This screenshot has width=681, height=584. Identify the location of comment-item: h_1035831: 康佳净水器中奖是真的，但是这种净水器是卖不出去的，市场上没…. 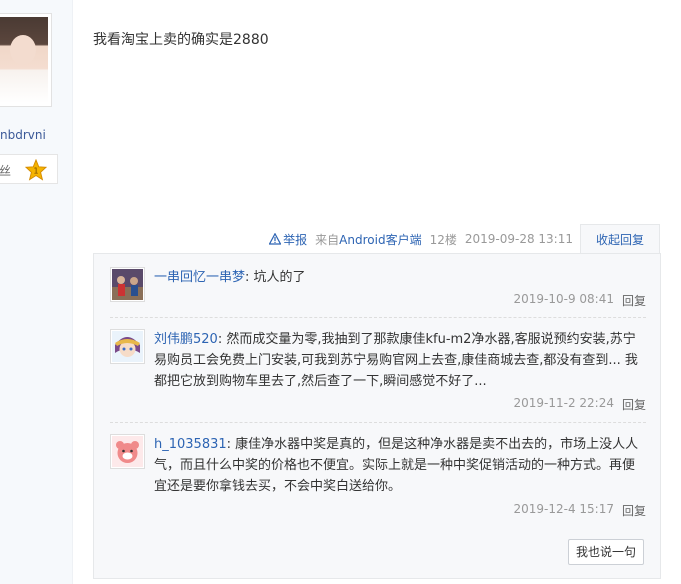
(378, 472).